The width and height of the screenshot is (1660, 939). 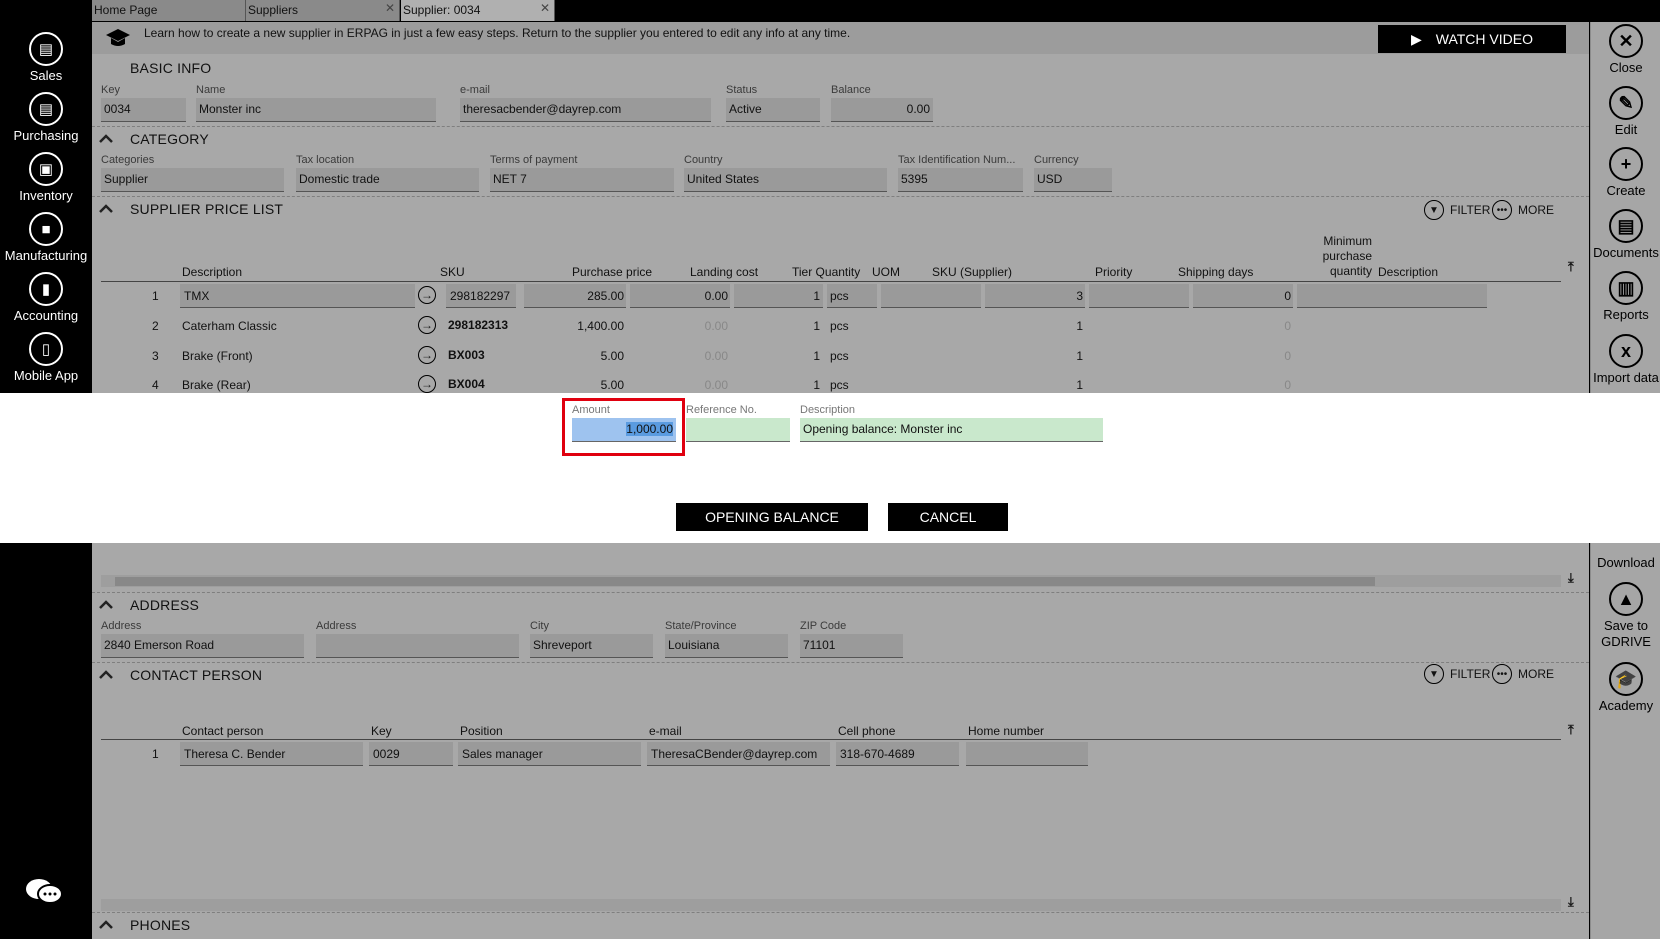 I want to click on cell-sku-text: BX003, so click(x=466, y=355).